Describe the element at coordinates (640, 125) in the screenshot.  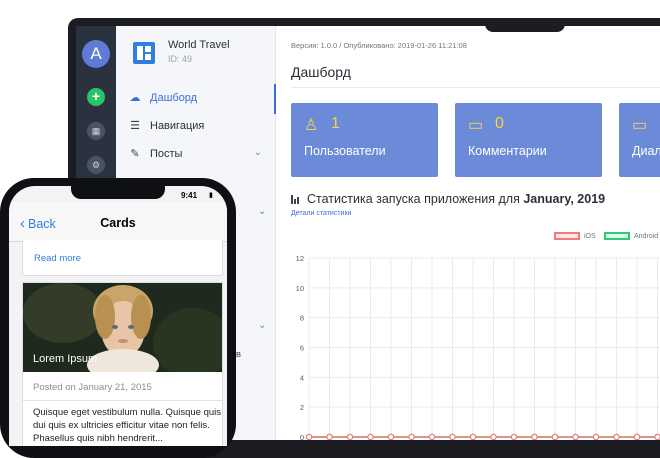
I see `dialog-icon: ▭` at that location.